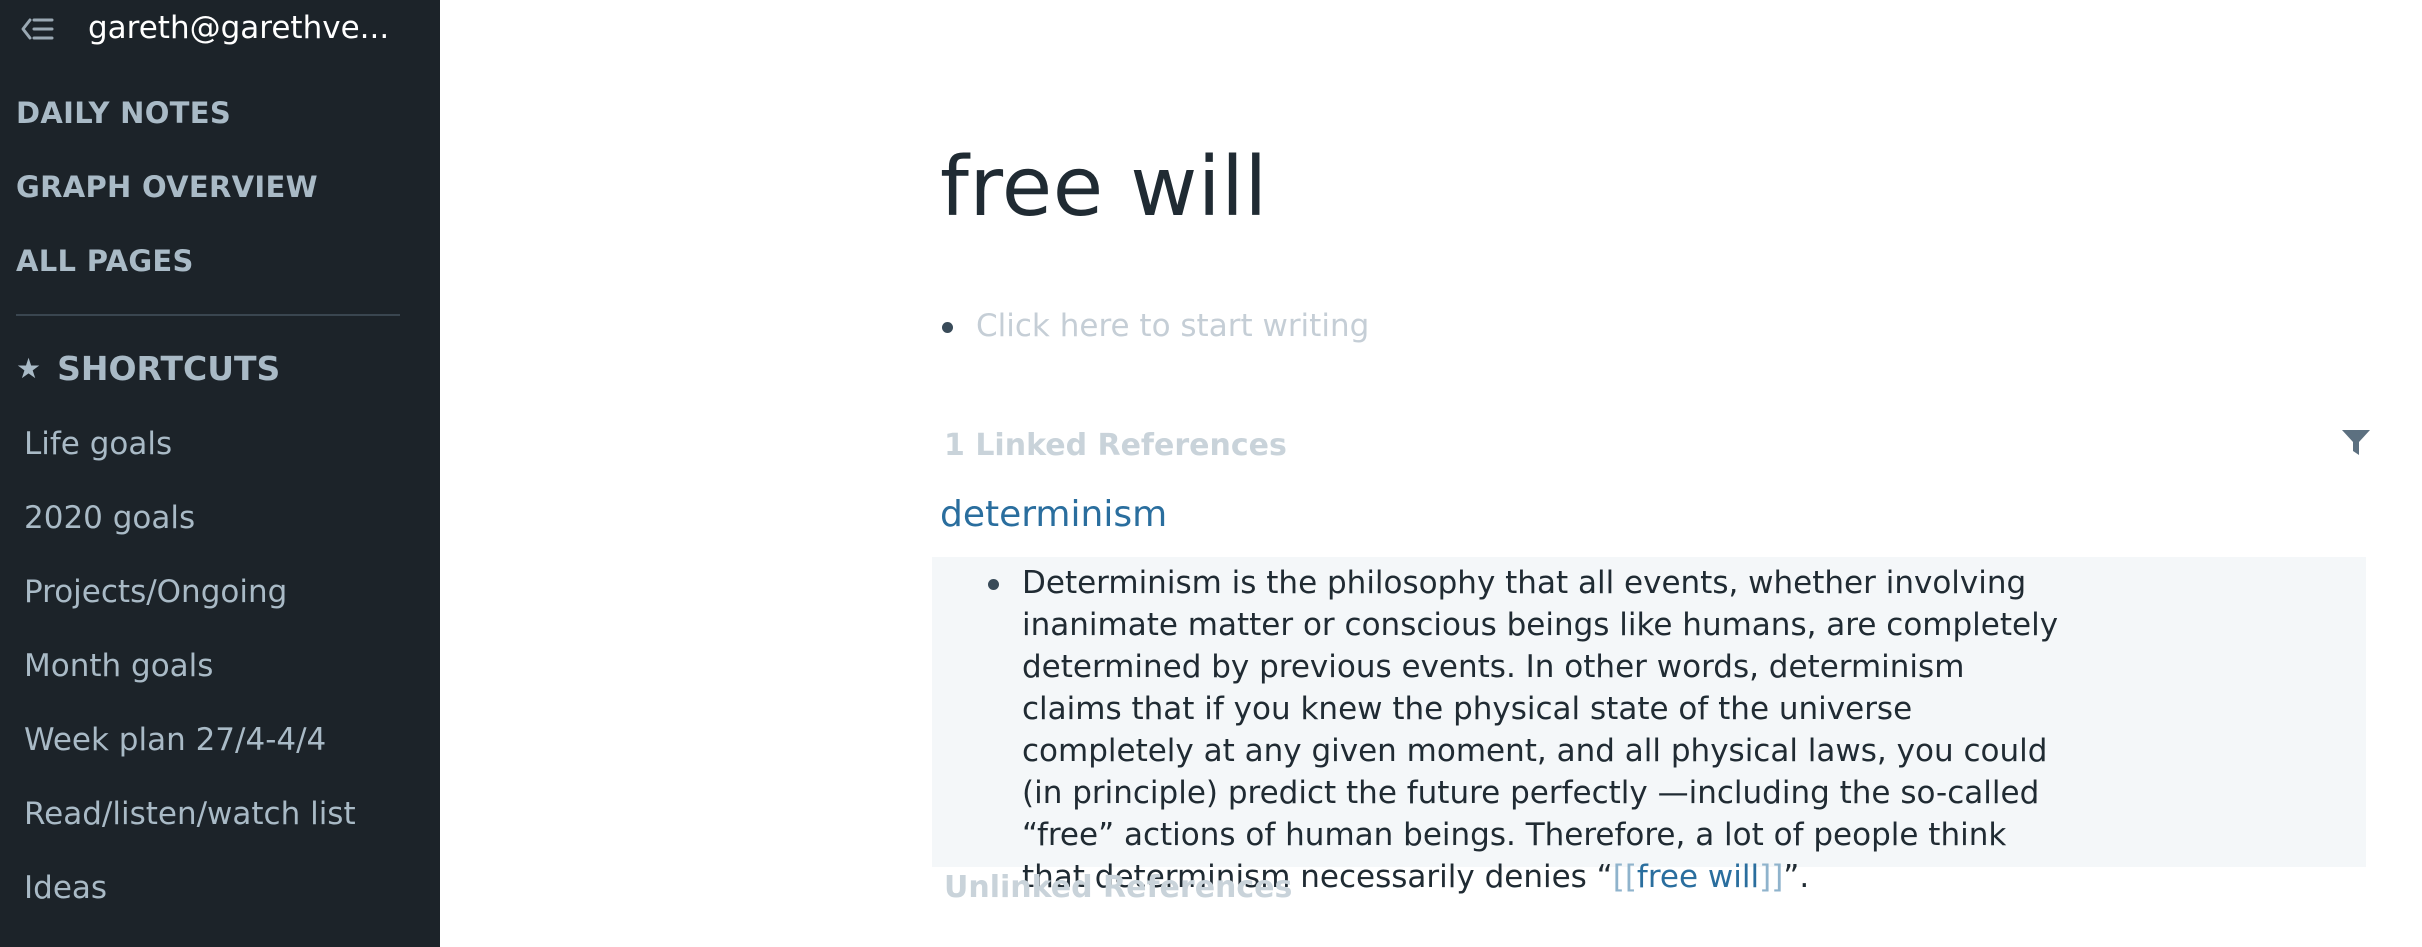 The width and height of the screenshot is (2422, 947). What do you see at coordinates (118, 666) in the screenshot?
I see `shortcut-item: Month goals` at bounding box center [118, 666].